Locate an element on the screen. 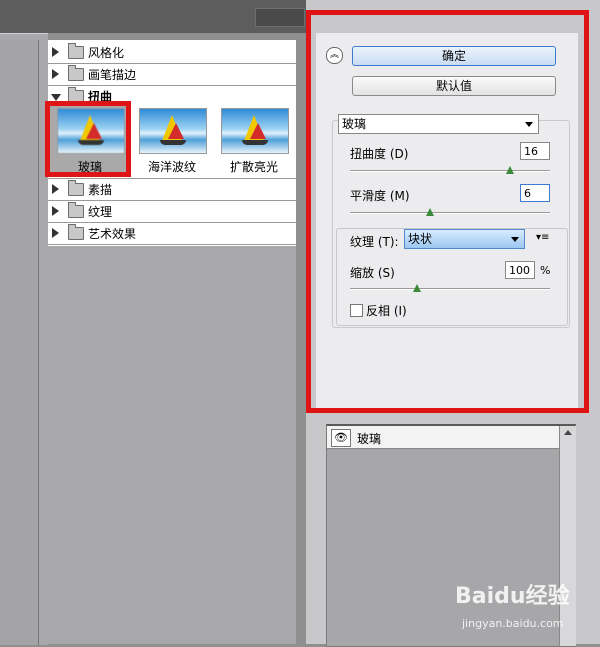 The height and width of the screenshot is (647, 600). watermark-logo: Baidu经验 is located at coordinates (512, 596).